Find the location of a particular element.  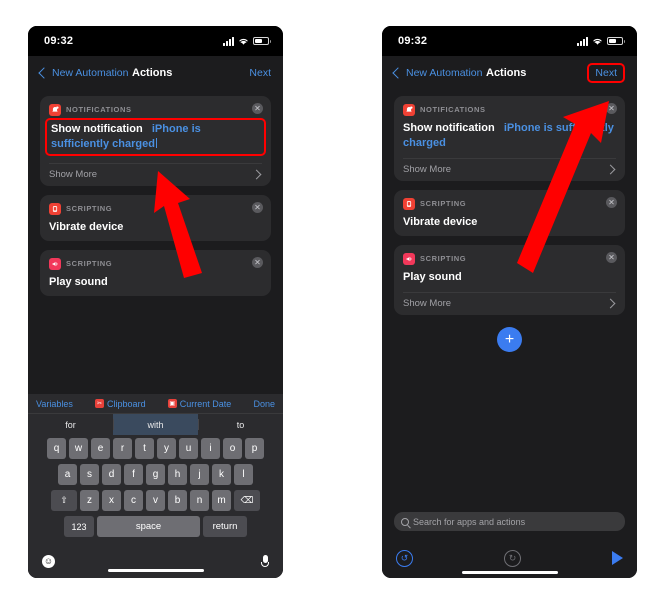

variables-button: Variables is located at coordinates (54, 404).